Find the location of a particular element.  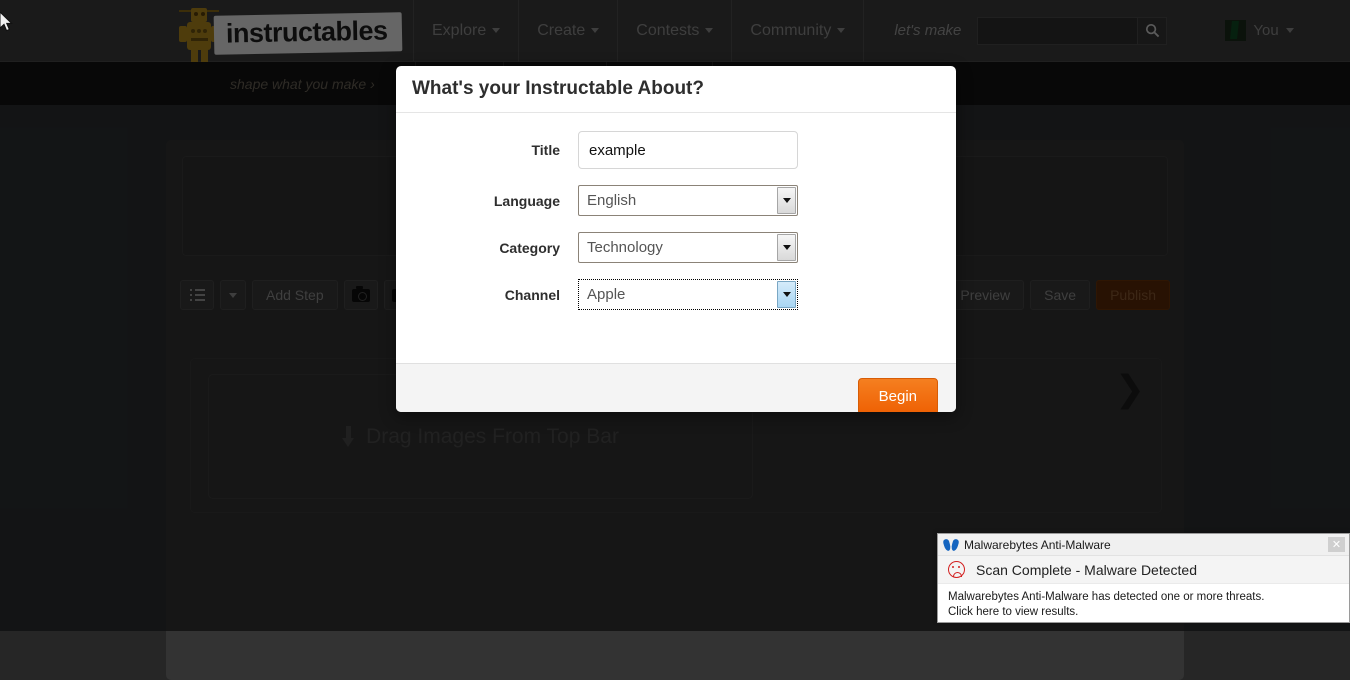

begin-button: Begin is located at coordinates (898, 395).